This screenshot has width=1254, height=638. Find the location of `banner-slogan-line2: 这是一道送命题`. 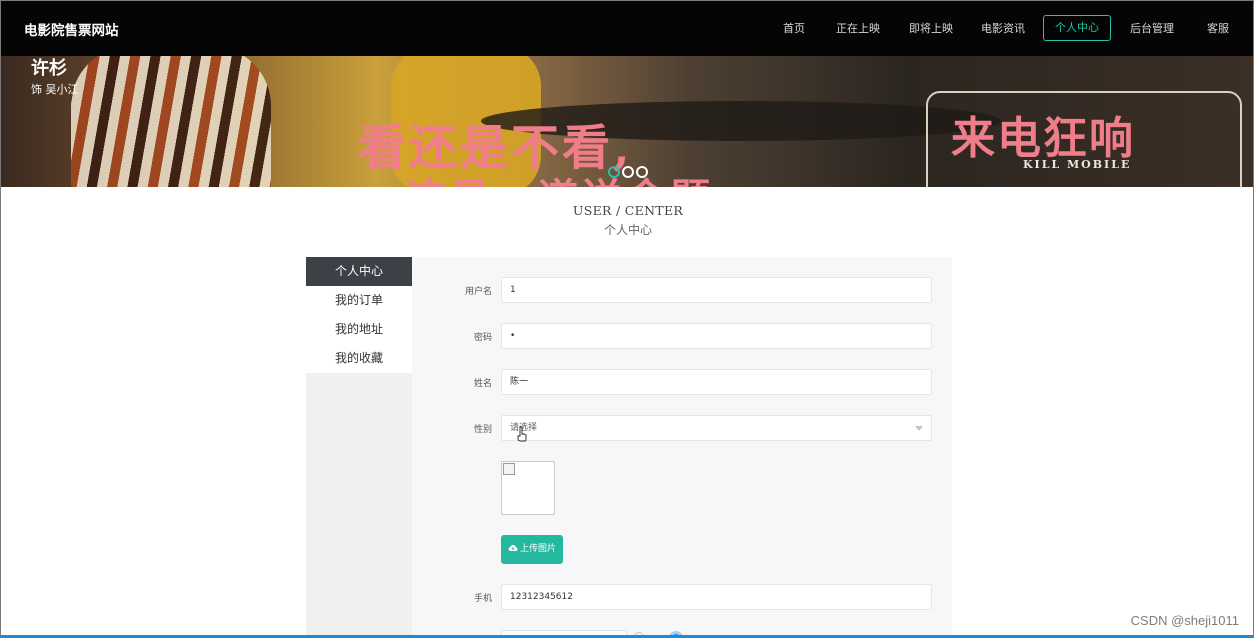

banner-slogan-line2: 这是一道送命题 is located at coordinates (560, 176).